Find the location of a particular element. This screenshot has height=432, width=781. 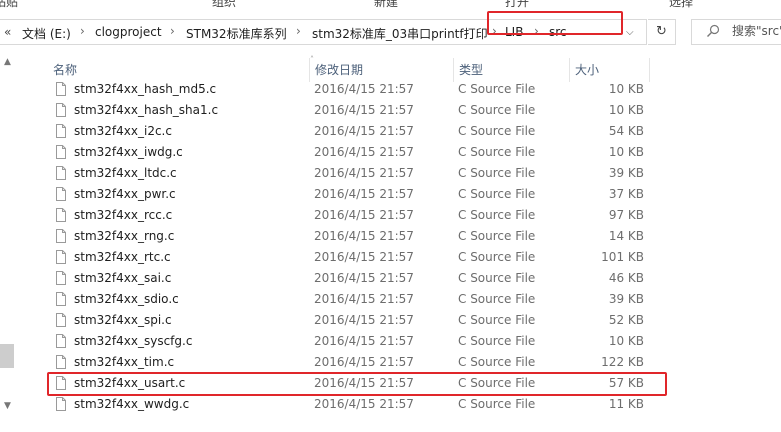

ribbon-strip: 粘贴 组织 新建 打开 选择 is located at coordinates (390, 6).